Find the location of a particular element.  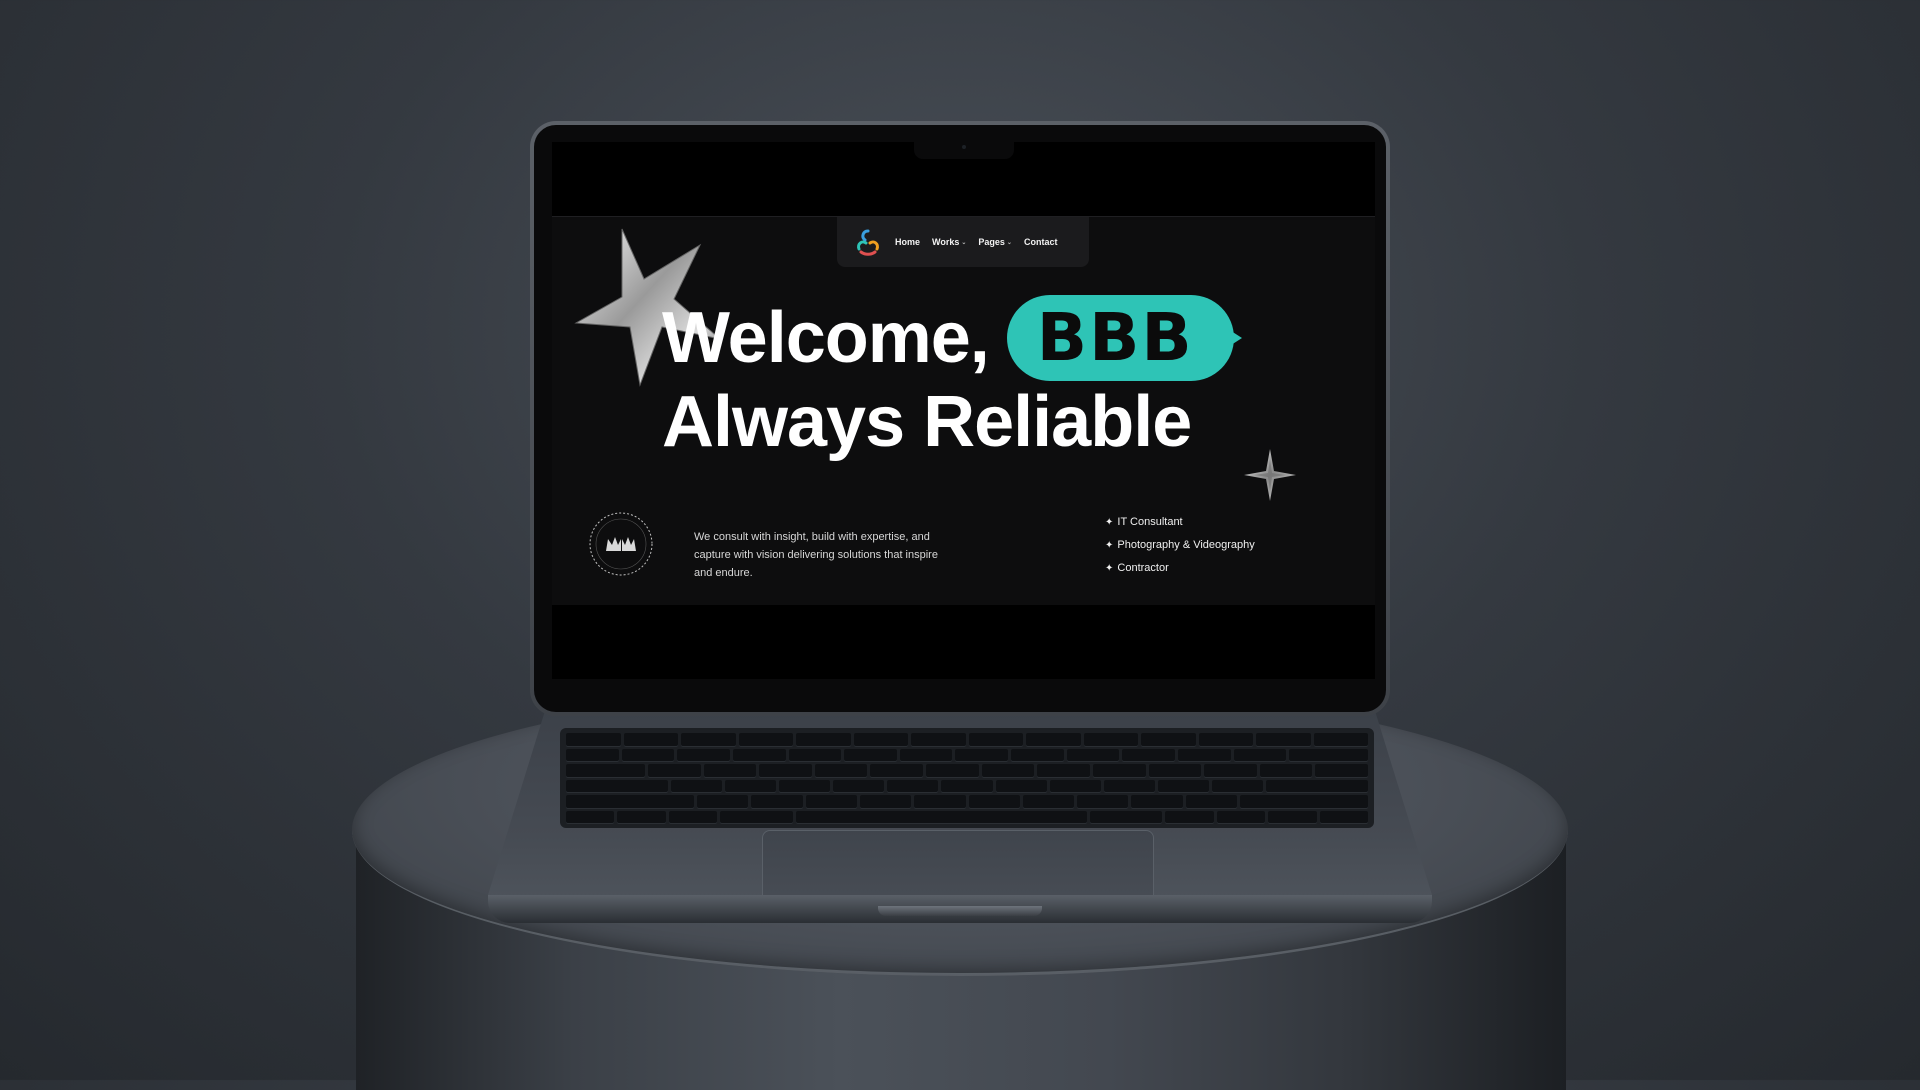

service-item: ✦ Contractor is located at coordinates (1180, 568).